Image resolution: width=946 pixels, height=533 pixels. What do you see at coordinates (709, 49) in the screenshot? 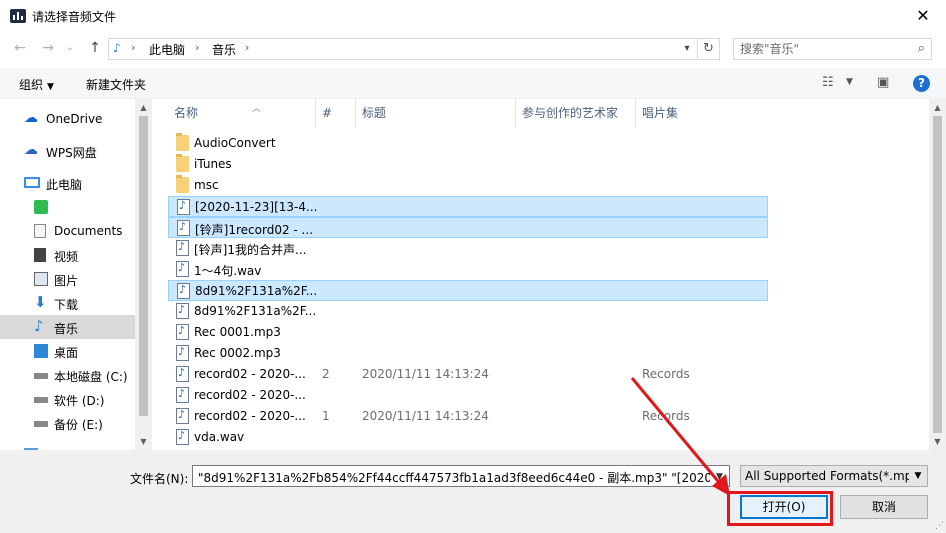
I see `refresh-icon: ↻` at bounding box center [709, 49].